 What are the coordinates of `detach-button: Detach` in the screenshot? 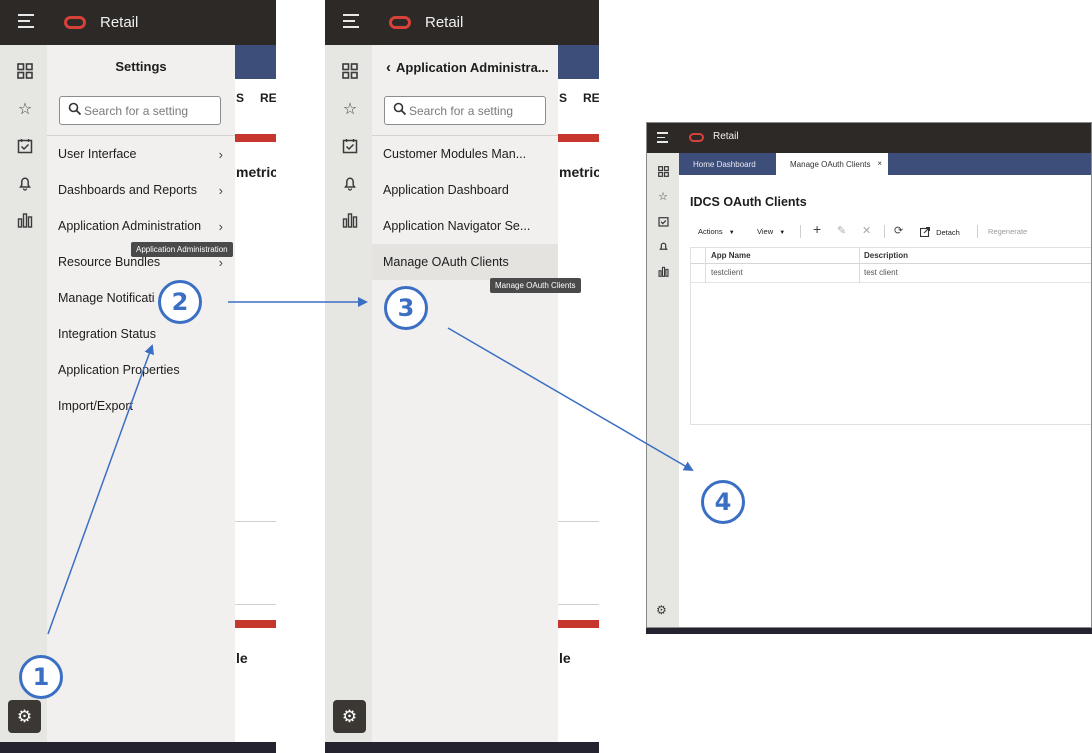 It's located at (939, 232).